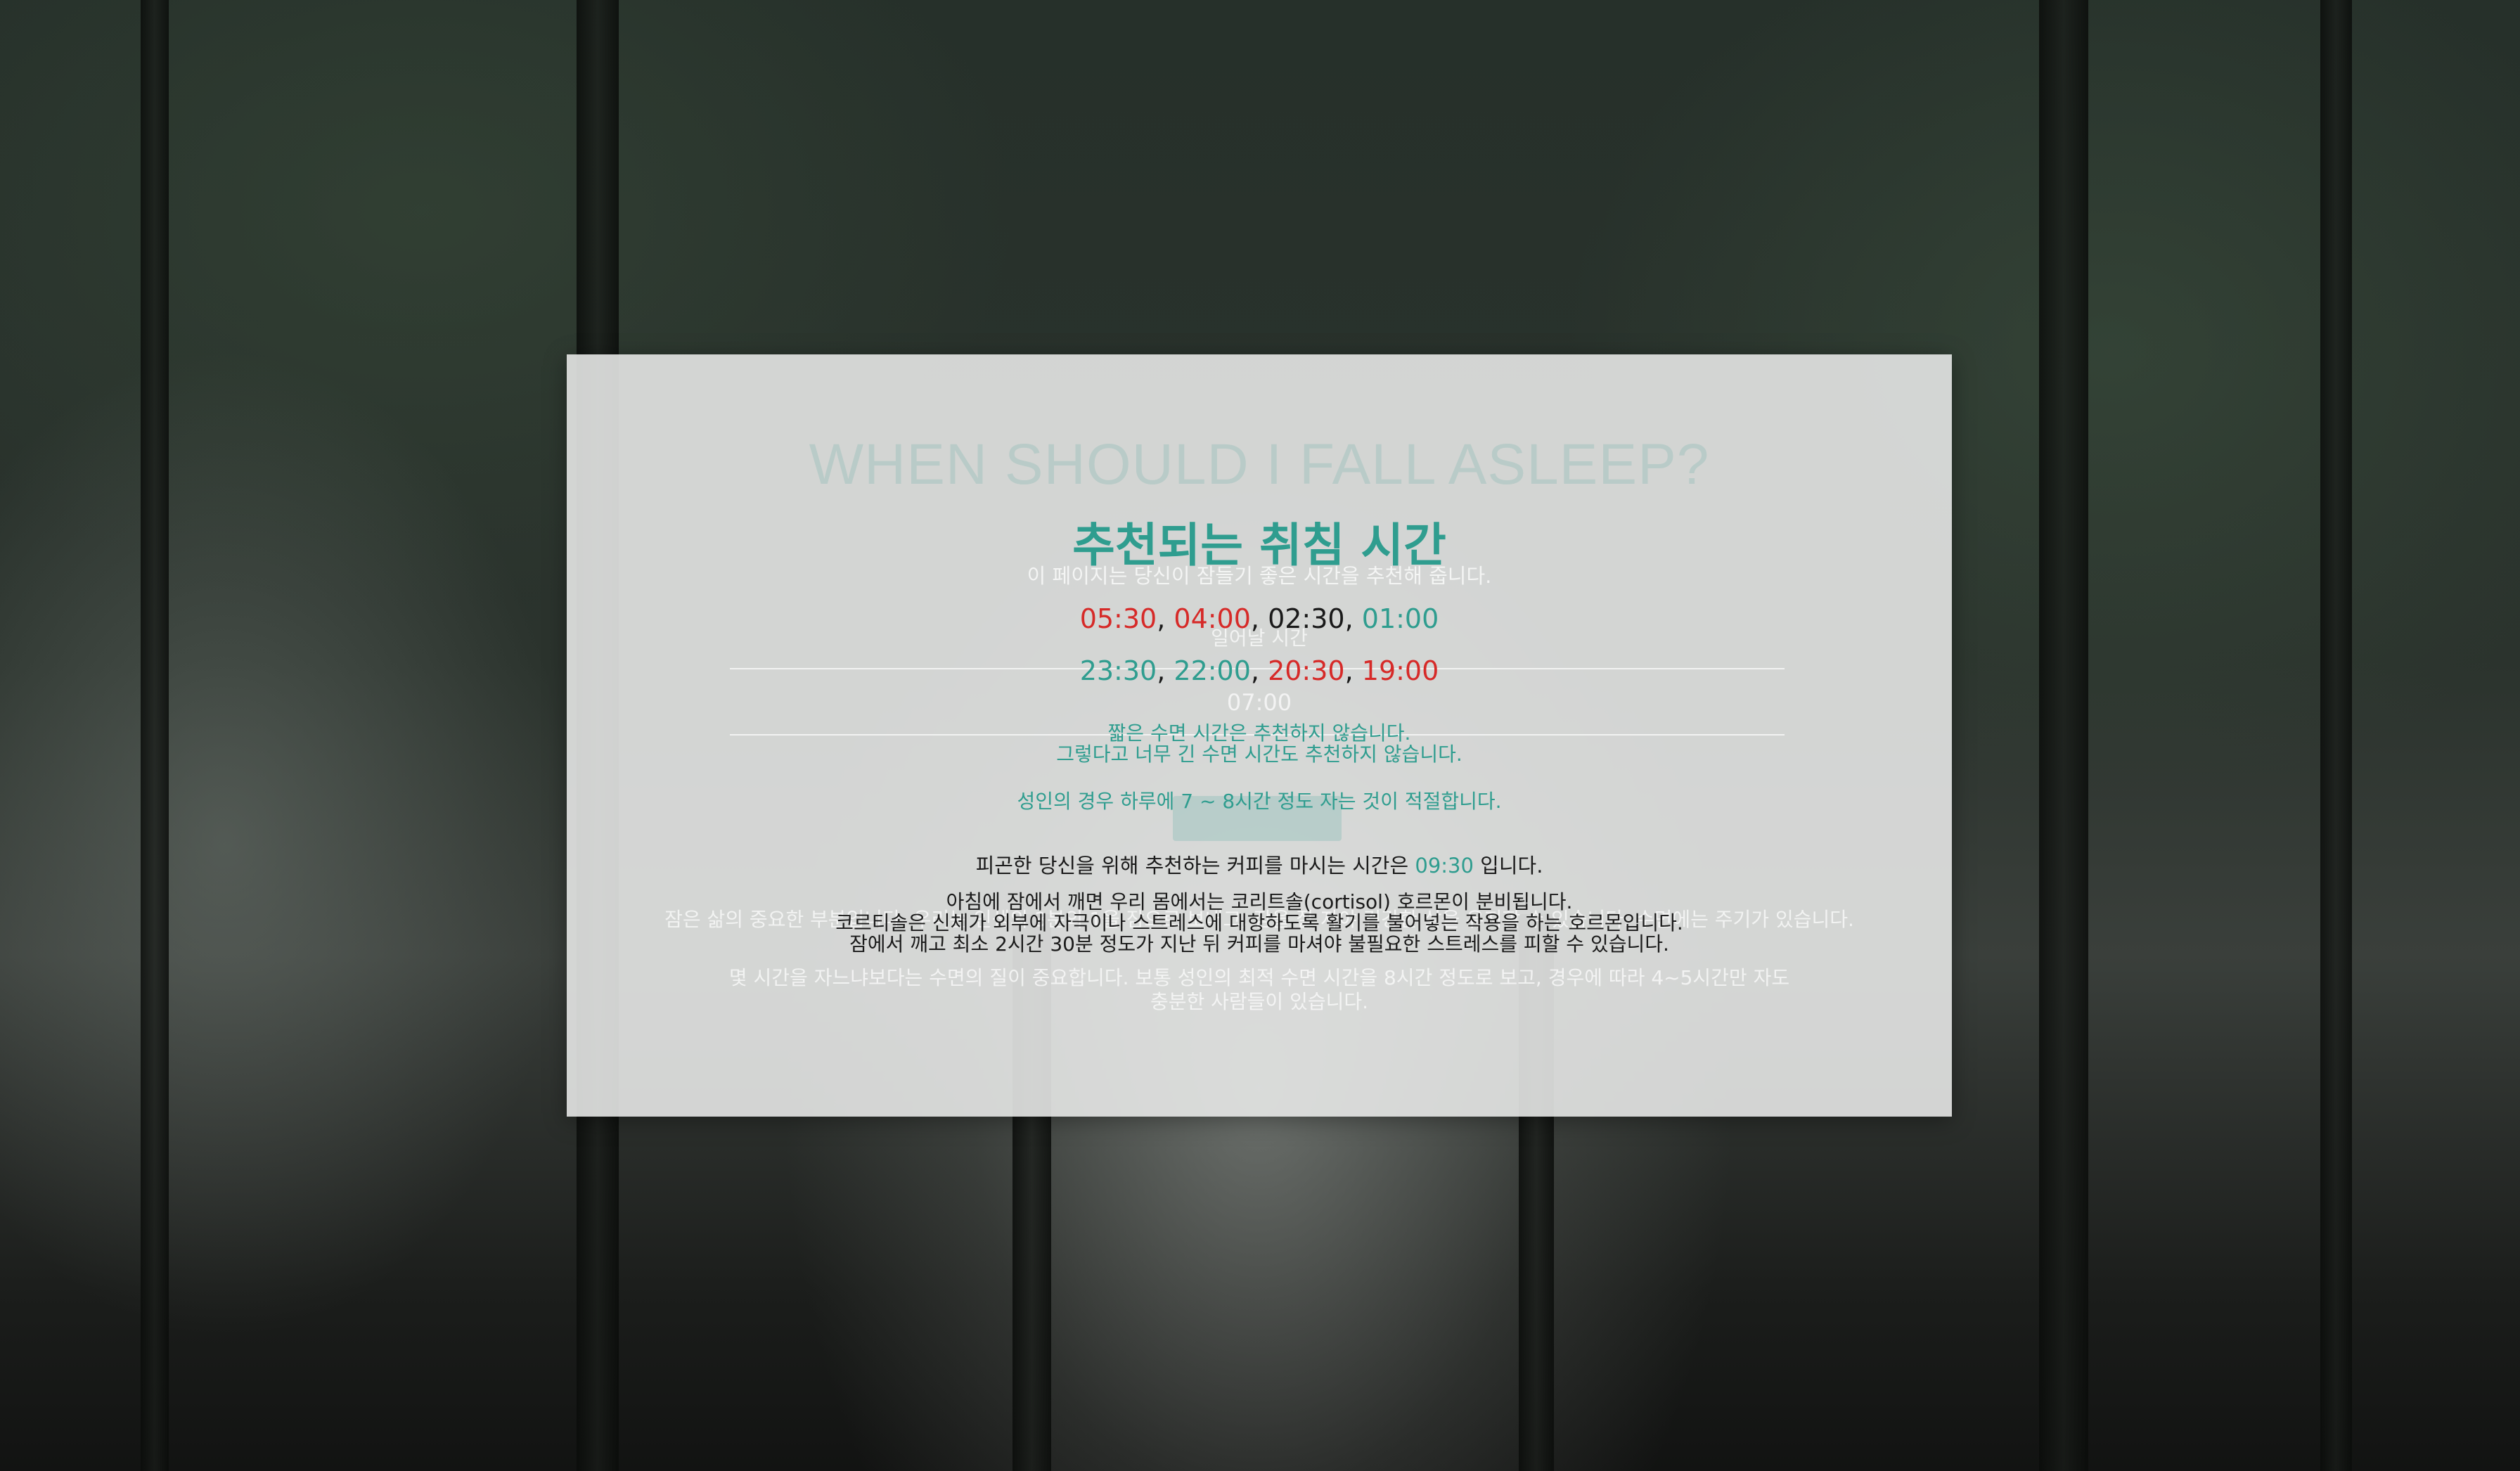 Image resolution: width=2520 pixels, height=1471 pixels. What do you see at coordinates (1118, 618) in the screenshot?
I see `bedtime-value: 05:30` at bounding box center [1118, 618].